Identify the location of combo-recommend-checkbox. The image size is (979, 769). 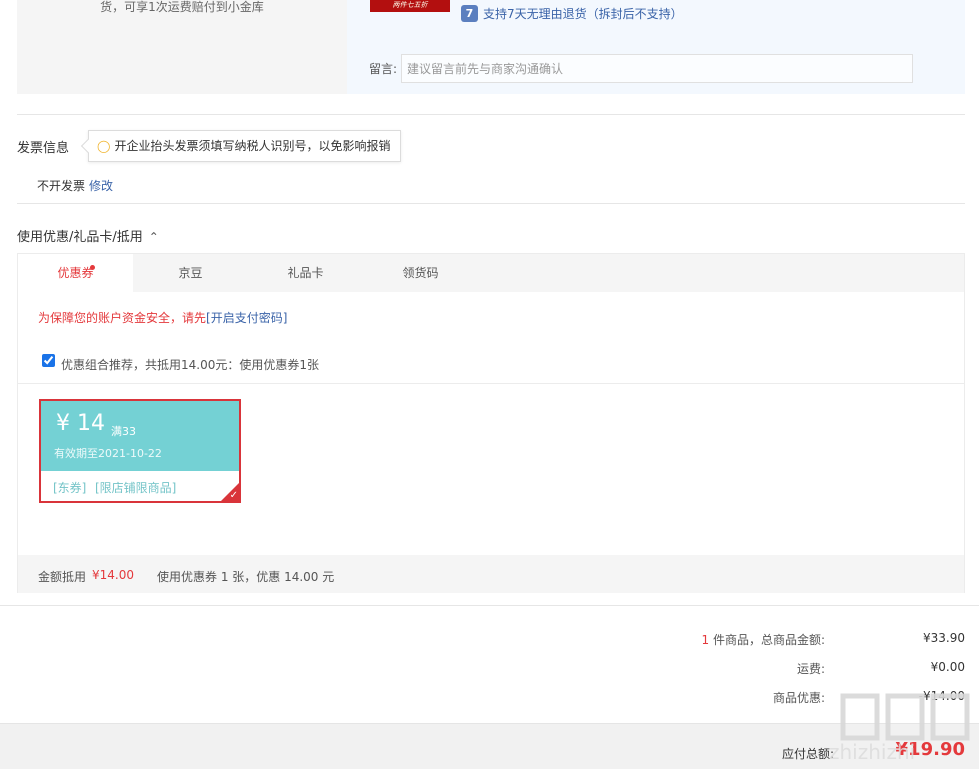
(48, 360).